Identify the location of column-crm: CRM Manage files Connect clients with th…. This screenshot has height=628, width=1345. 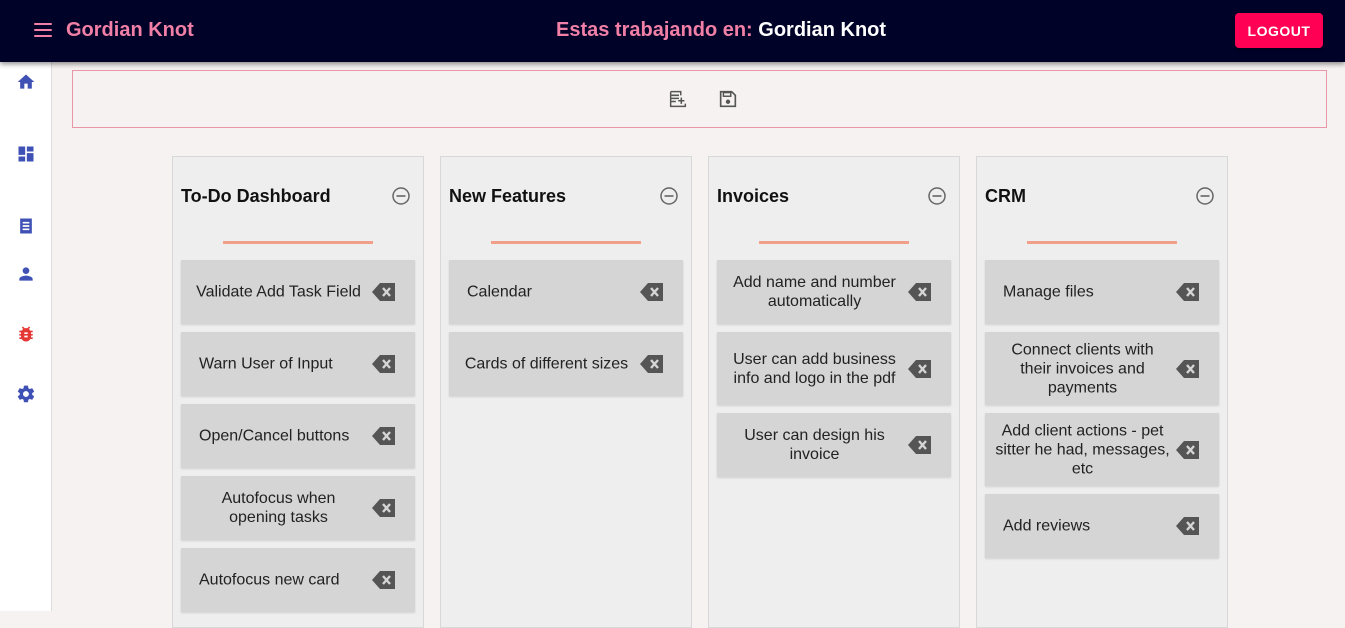
(1102, 392).